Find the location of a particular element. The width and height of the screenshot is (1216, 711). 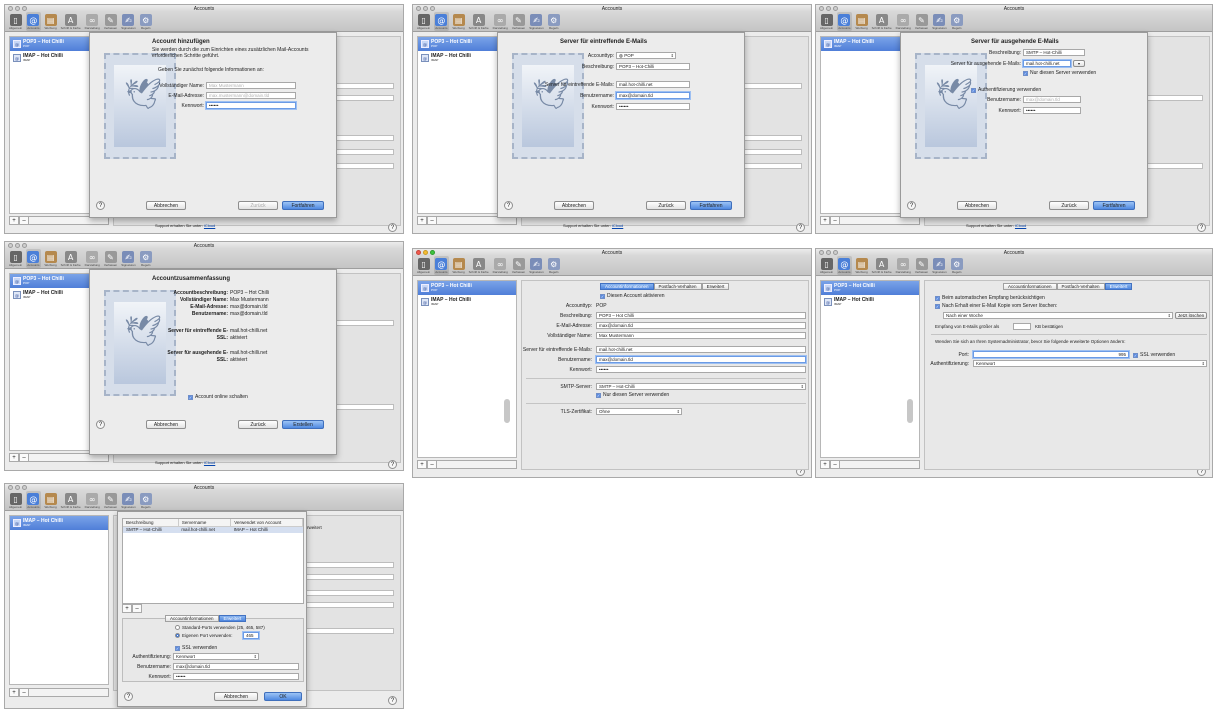

add-server-button: + is located at coordinates (127, 608).